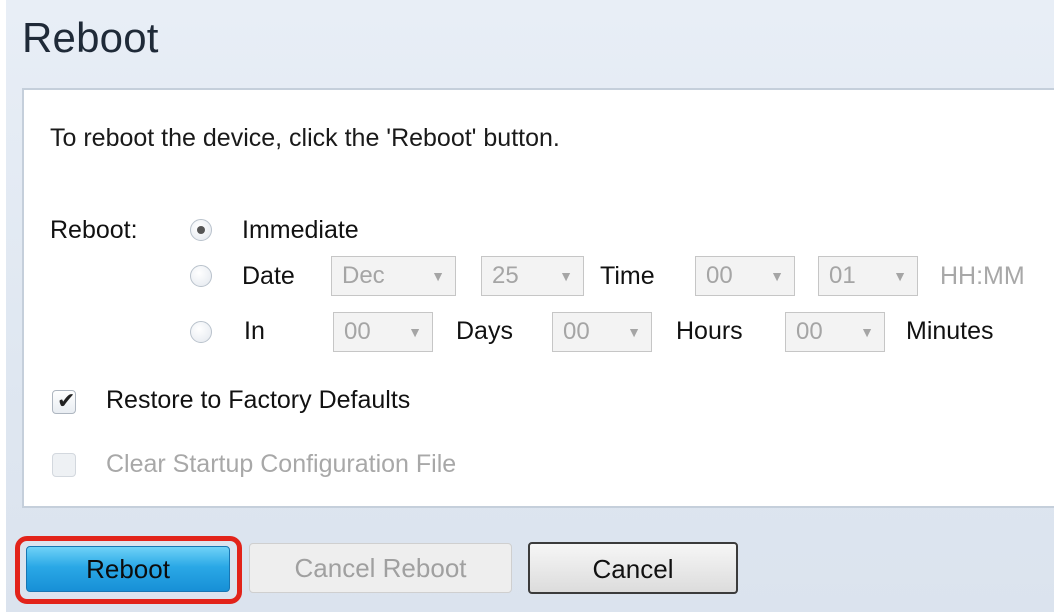 This screenshot has height=612, width=1054. Describe the element at coordinates (201, 332) in the screenshot. I see `radio-in` at that location.